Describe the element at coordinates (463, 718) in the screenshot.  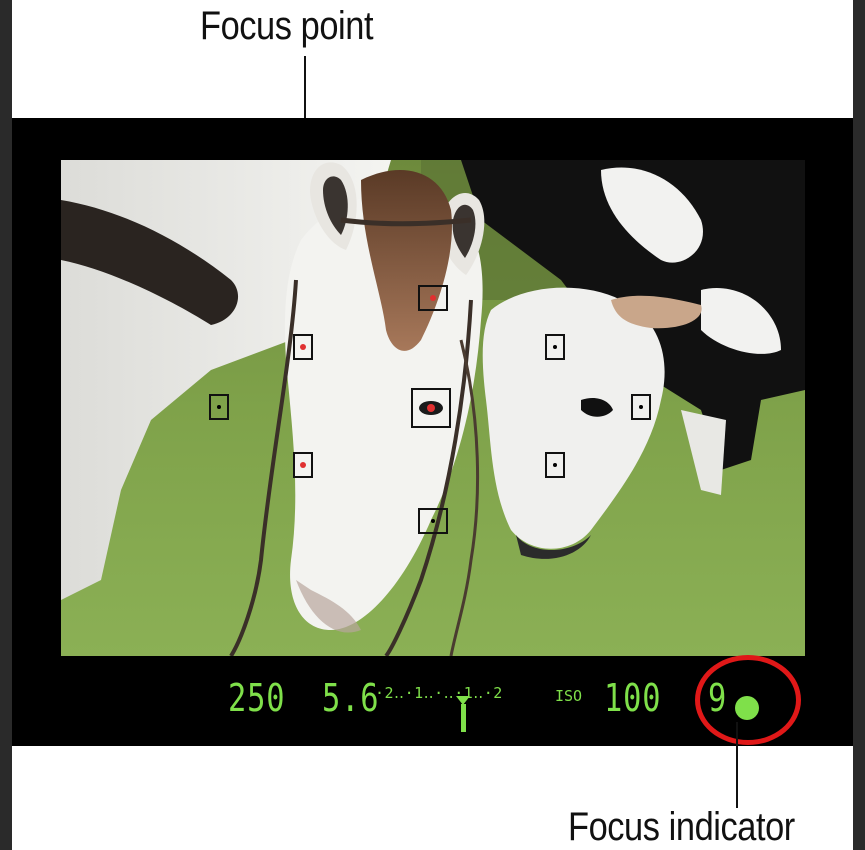
I see `exposure-scale-pointer` at that location.